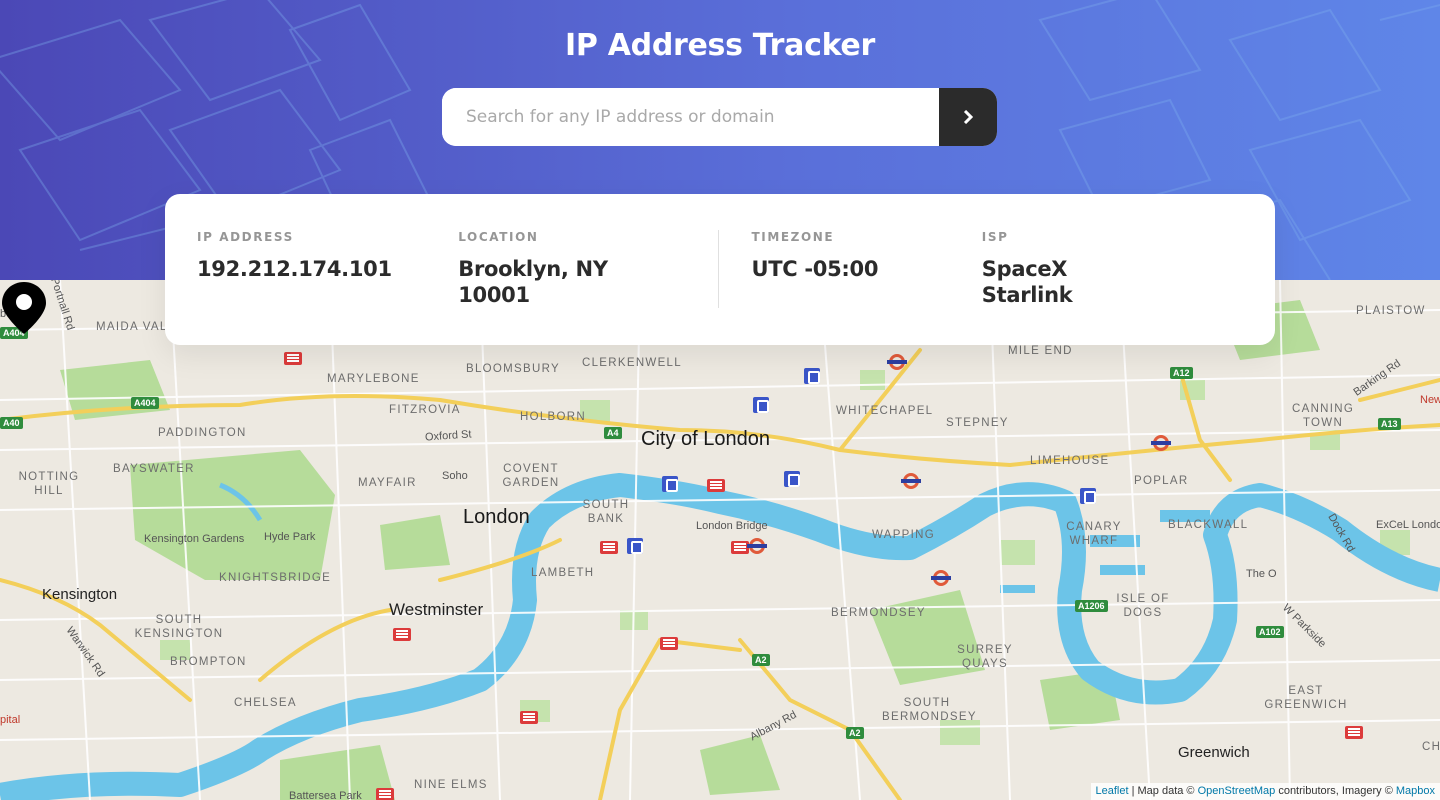  I want to click on map-label-kensington-gardens: Kensington Gardens, so click(194, 539).